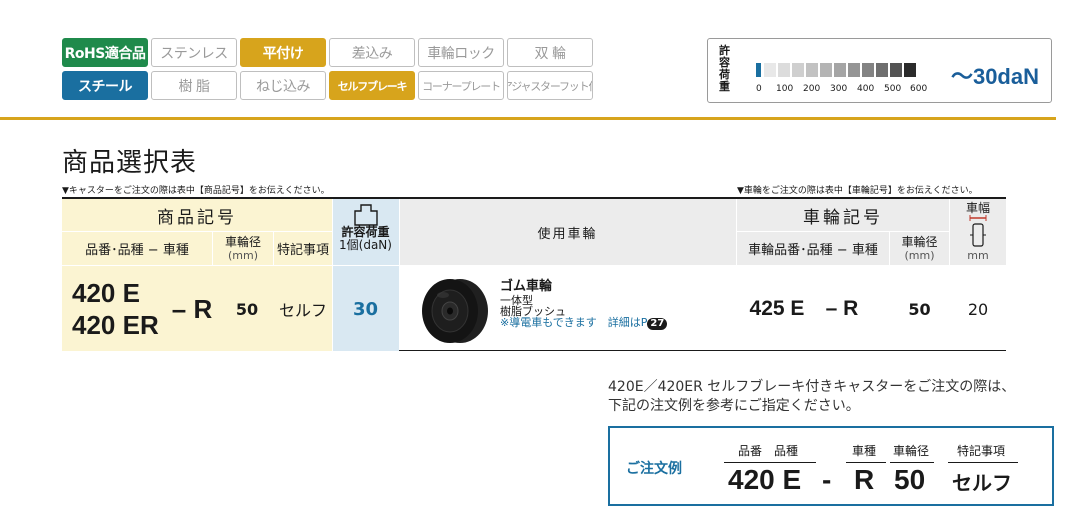  What do you see at coordinates (302, 250) in the screenshot?
I see `header-special: 特記事項` at bounding box center [302, 250].